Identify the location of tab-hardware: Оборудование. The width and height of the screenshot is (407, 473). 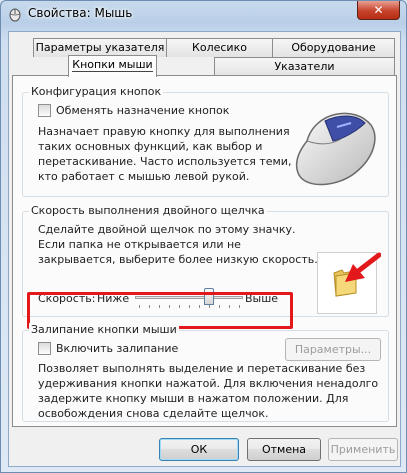
(333, 47).